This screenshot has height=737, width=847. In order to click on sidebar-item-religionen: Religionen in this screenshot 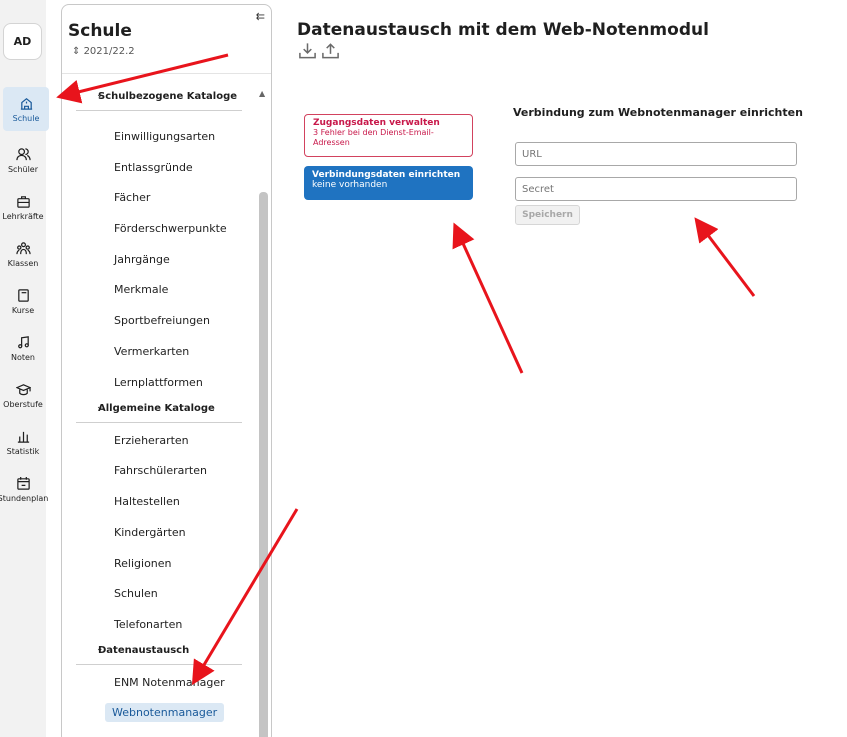, I will do `click(143, 563)`.